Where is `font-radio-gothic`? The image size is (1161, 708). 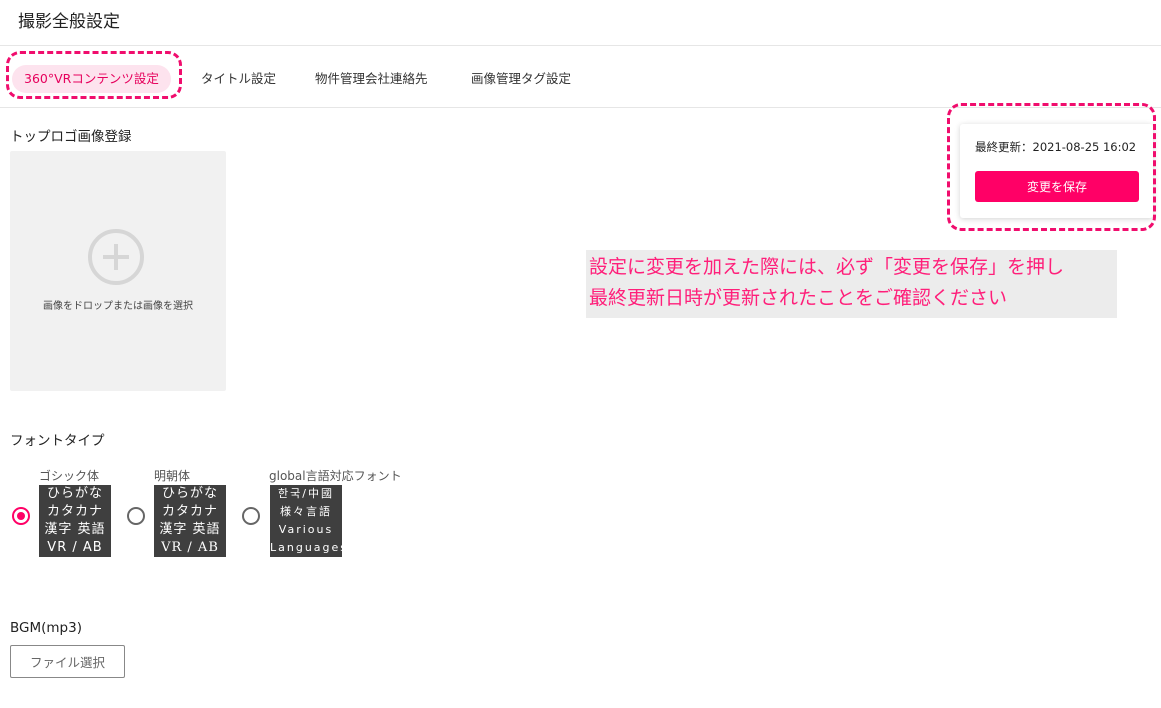
font-radio-gothic is located at coordinates (21, 516).